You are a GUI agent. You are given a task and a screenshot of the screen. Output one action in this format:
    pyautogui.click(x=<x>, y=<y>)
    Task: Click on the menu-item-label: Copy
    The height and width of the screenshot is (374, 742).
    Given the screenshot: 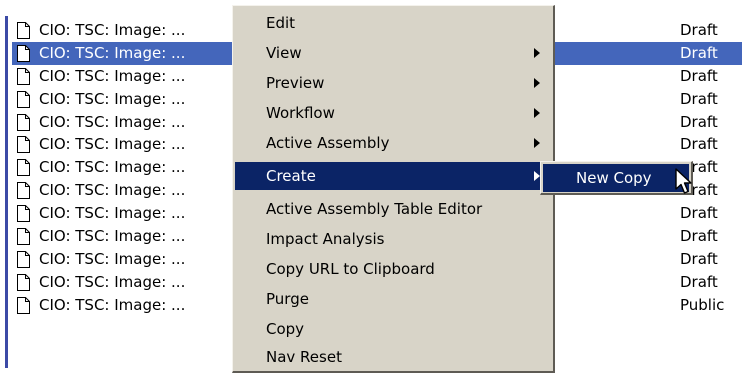 What is the action you would take?
    pyautogui.click(x=285, y=329)
    